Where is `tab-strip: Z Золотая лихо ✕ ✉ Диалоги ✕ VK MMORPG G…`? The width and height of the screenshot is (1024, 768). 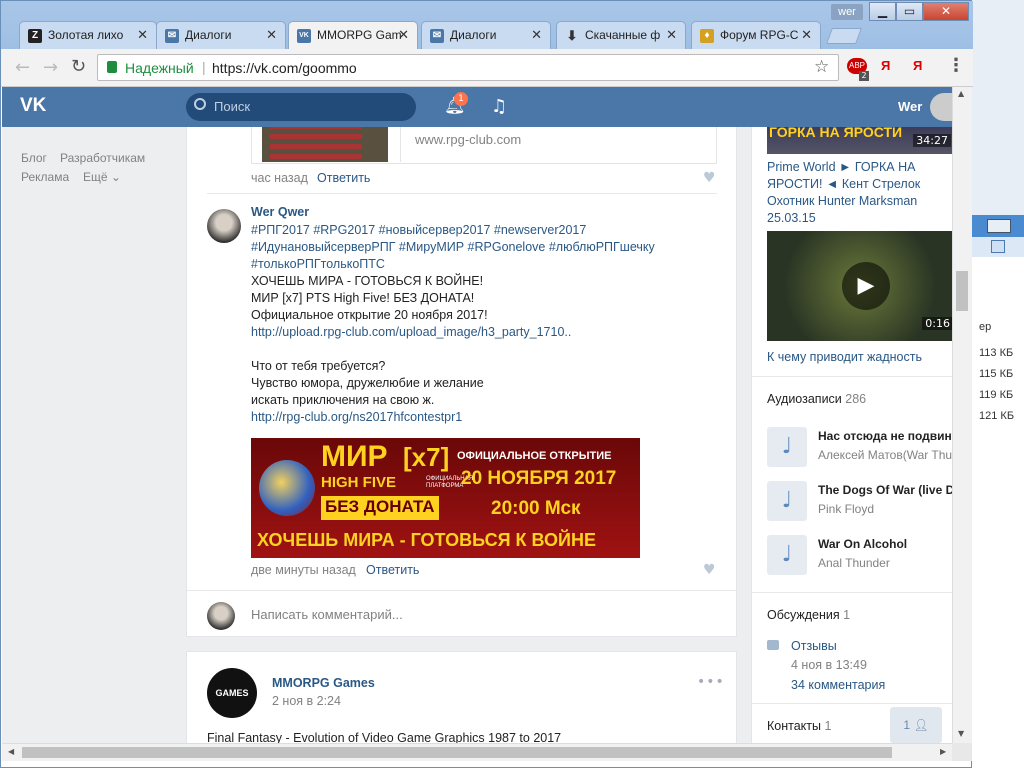 tab-strip: Z Золотая лихо ✕ ✉ Диалоги ✕ VK MMORPG G… is located at coordinates (487, 25).